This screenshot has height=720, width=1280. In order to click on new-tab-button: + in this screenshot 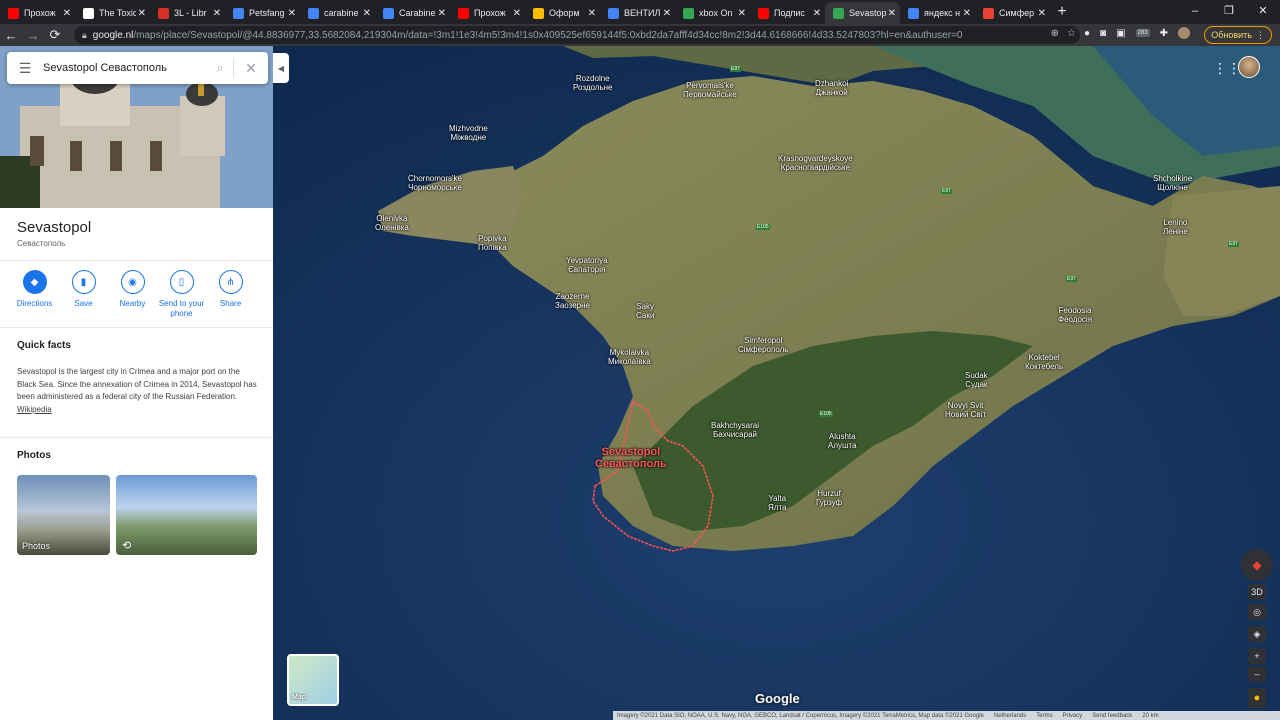, I will do `click(1062, 12)`.